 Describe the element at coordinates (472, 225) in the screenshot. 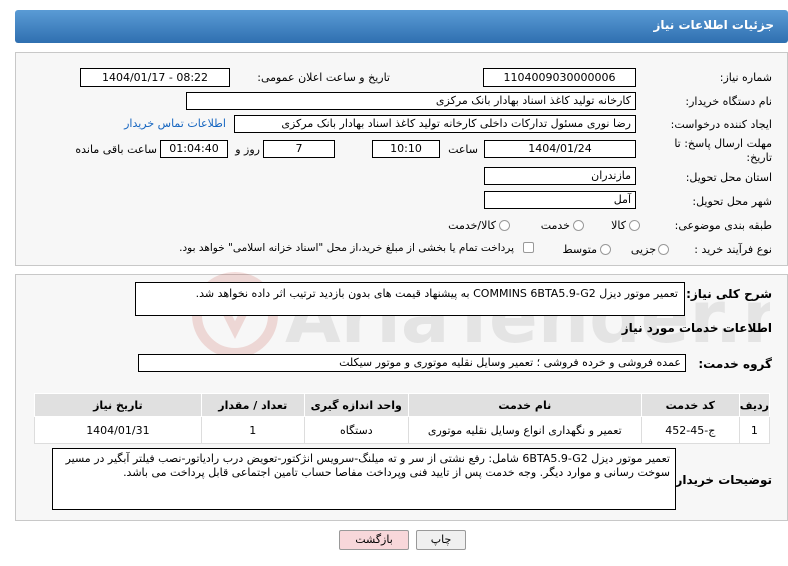

I see `category-goods-service-label: کالا/خدمت` at that location.